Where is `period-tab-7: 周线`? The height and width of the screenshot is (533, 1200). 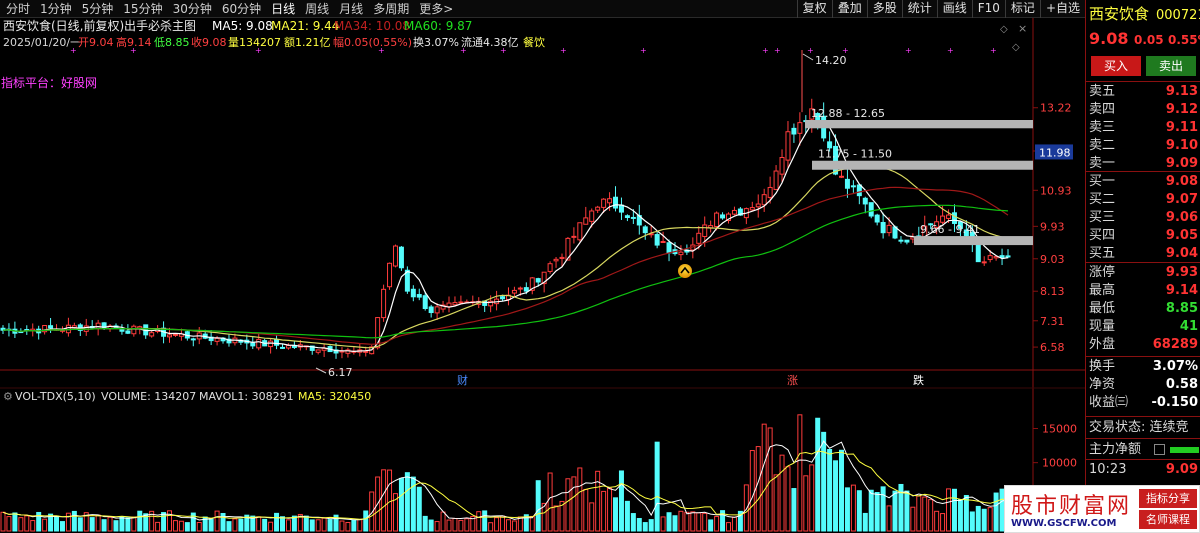 period-tab-7: 周线 is located at coordinates (318, 9).